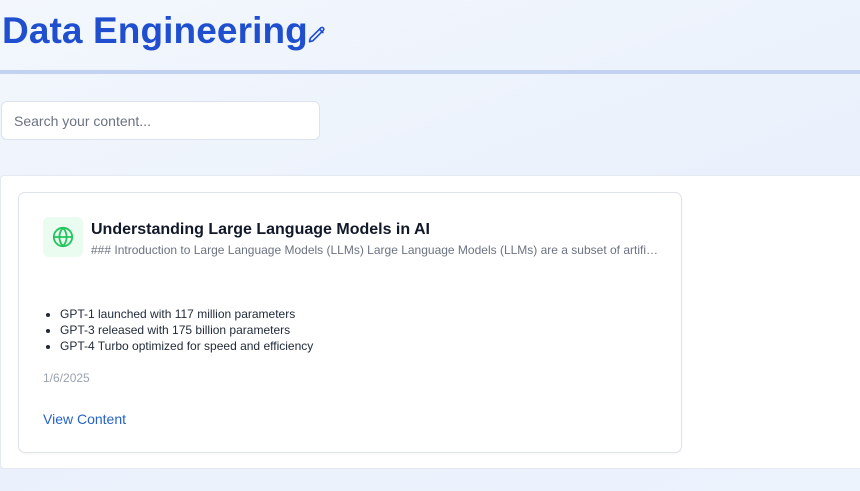  I want to click on card-date: 1/6/2025, so click(66, 378).